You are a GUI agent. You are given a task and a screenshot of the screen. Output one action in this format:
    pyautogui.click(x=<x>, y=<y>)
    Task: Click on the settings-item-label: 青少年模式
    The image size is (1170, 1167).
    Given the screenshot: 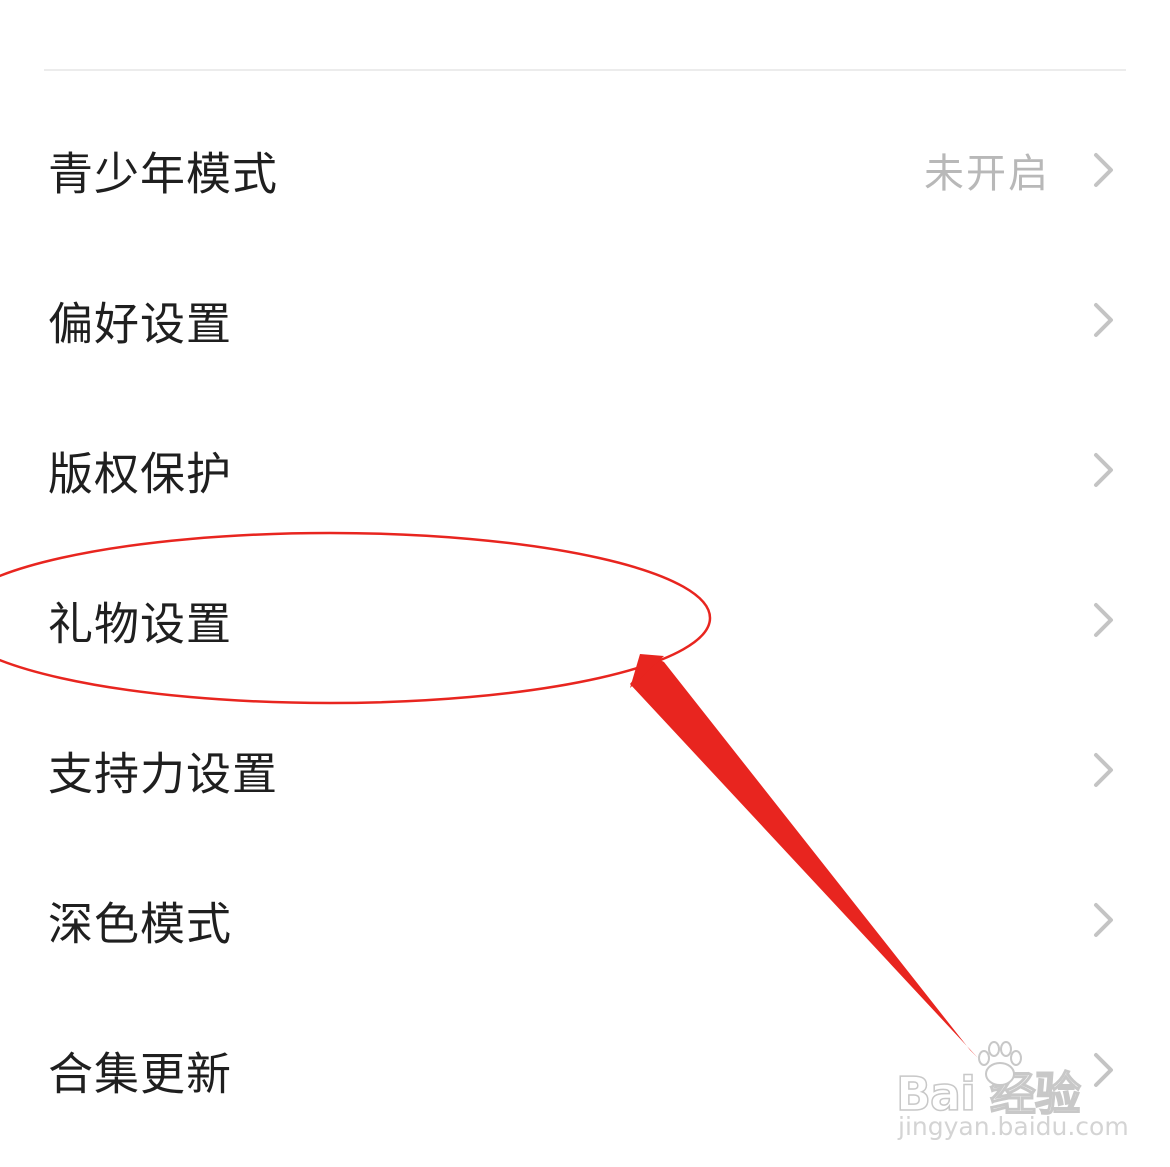 What is the action you would take?
    pyautogui.click(x=163, y=174)
    